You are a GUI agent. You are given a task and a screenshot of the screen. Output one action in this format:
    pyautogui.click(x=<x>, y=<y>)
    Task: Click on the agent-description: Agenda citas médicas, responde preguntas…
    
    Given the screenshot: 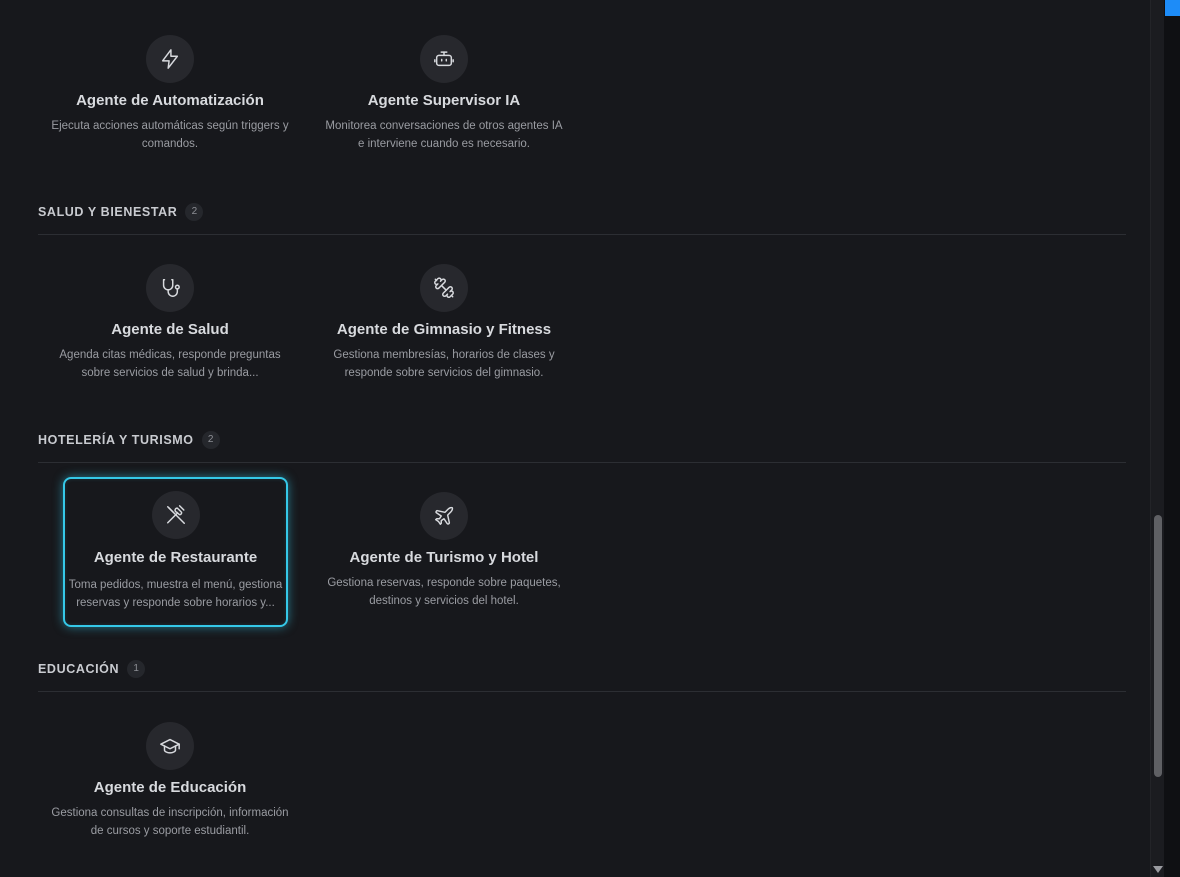 What is the action you would take?
    pyautogui.click(x=170, y=364)
    